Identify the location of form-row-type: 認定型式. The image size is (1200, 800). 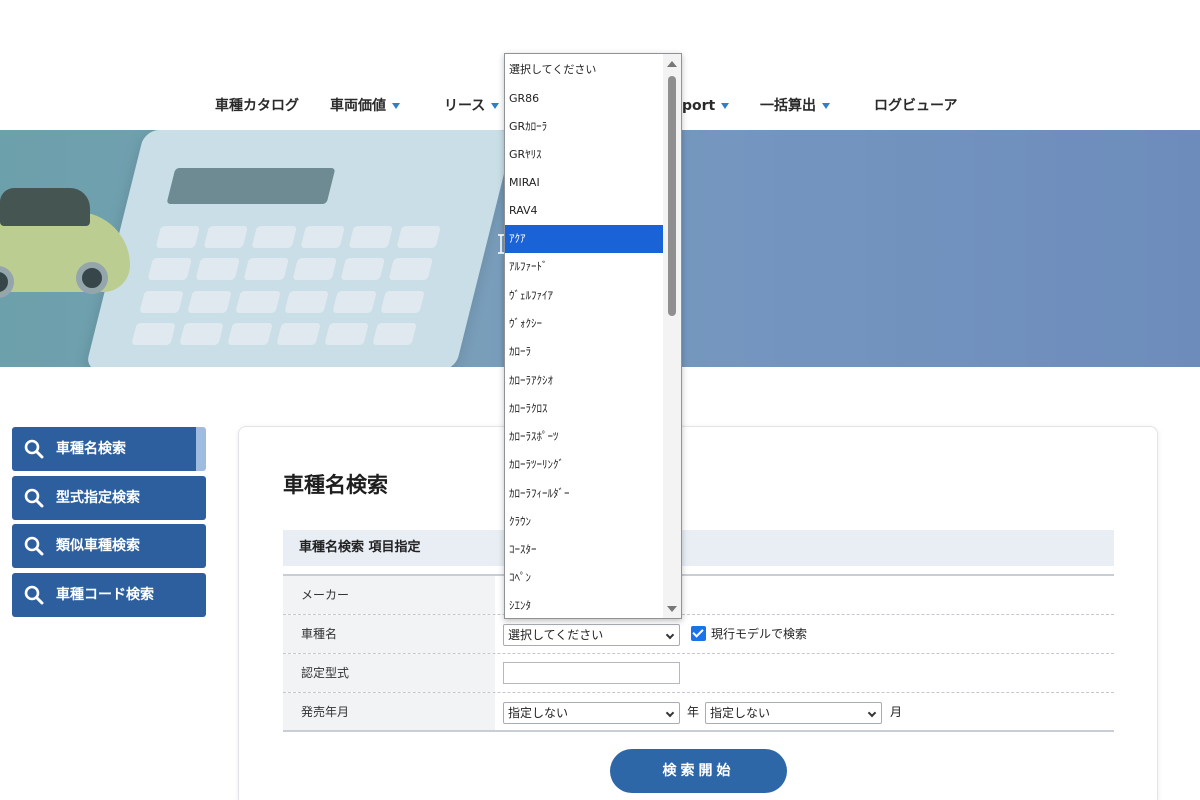
(698, 673).